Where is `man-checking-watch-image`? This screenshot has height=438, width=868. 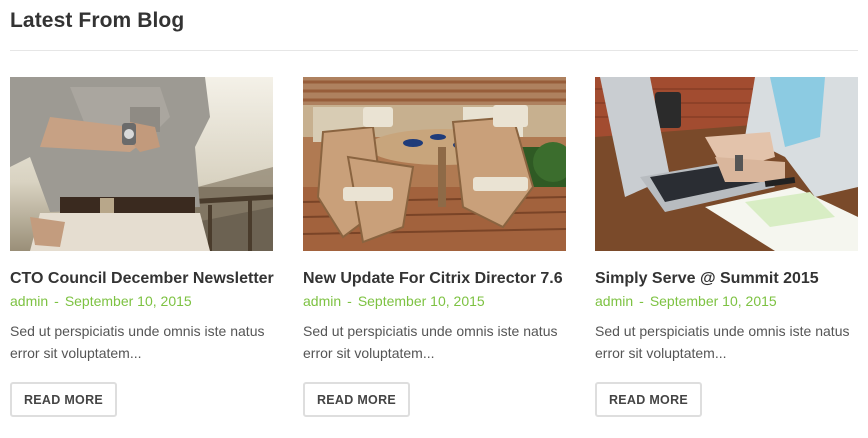
man-checking-watch-image is located at coordinates (141, 164).